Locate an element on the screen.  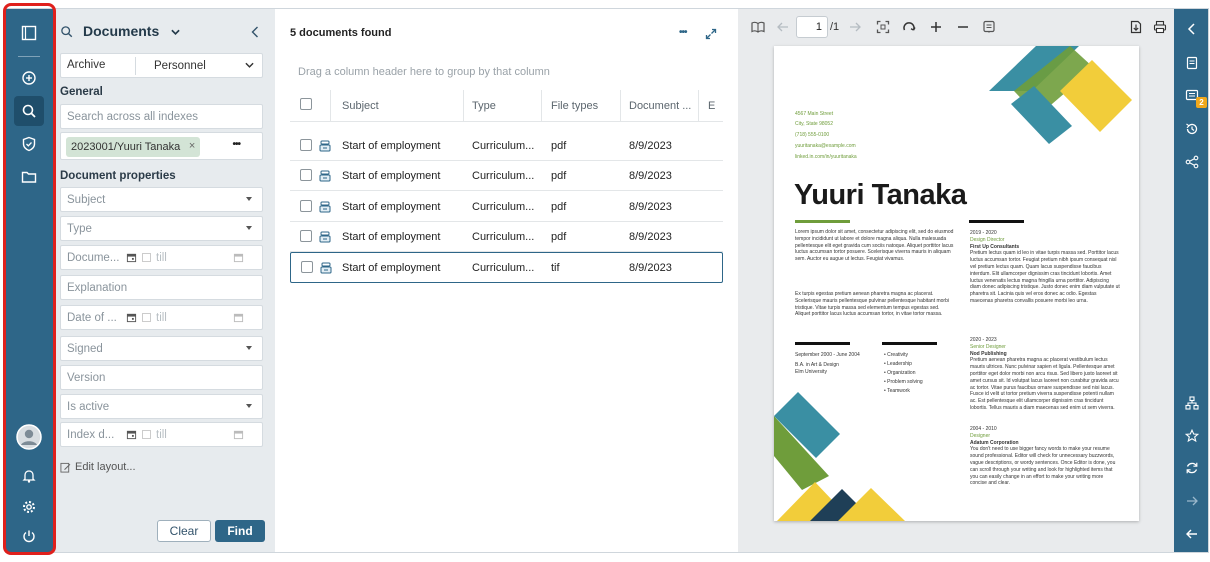
chip-remove-icon: × is located at coordinates (192, 146).